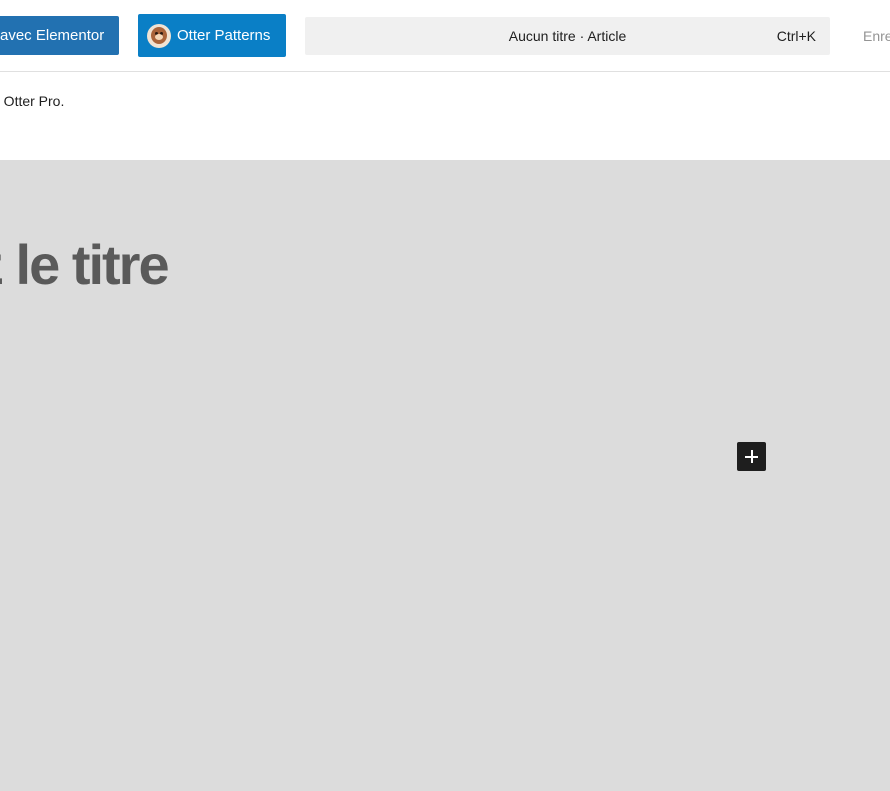 Image resolution: width=890 pixels, height=791 pixels. What do you see at coordinates (876, 36) in the screenshot?
I see `save-draft-button: Enregistrer` at bounding box center [876, 36].